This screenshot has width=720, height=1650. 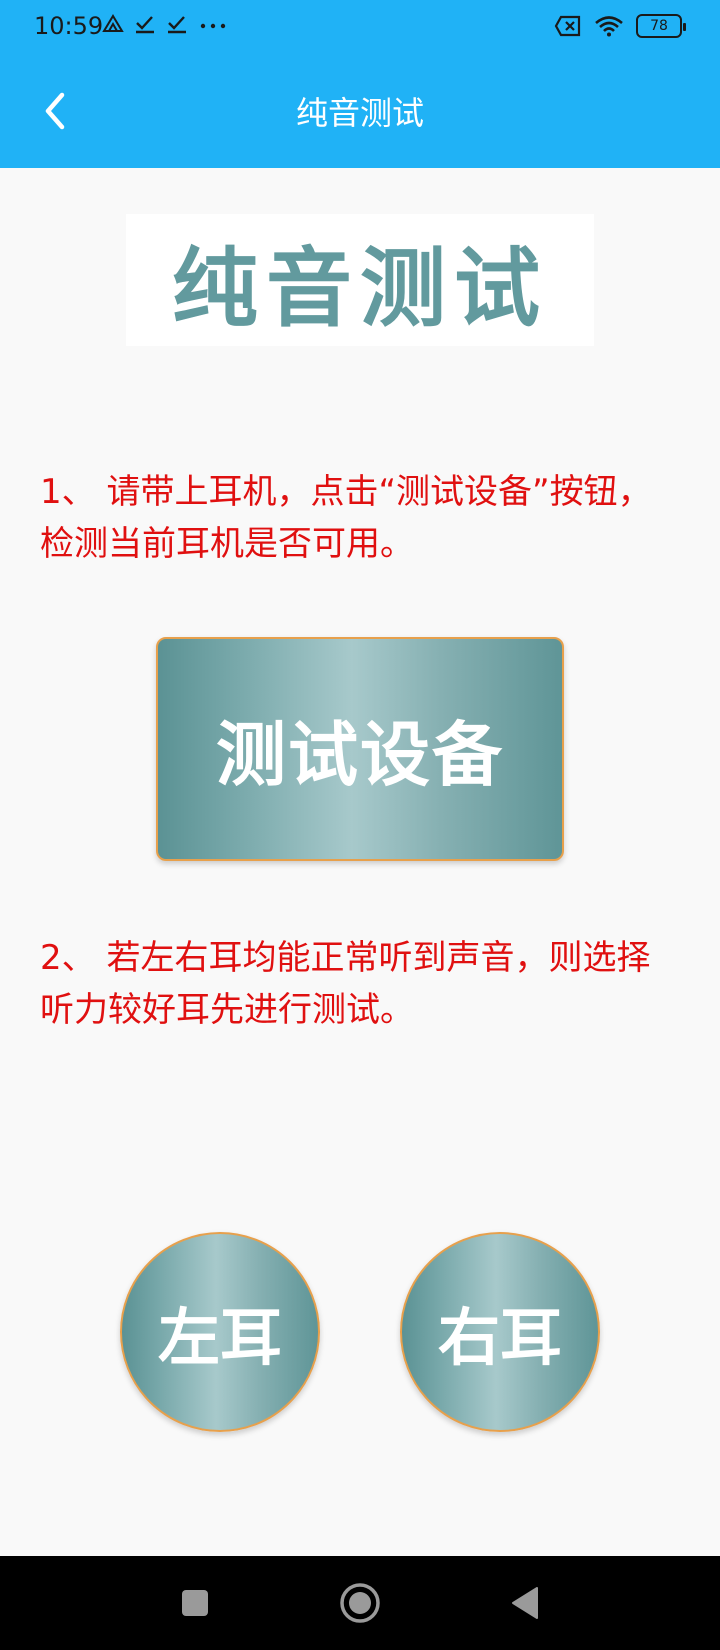 I want to click on instruction-step-1: 1、 请带上耳机，点击“测试设备”按钮，检测当前耳机是否可用。, so click(x=346, y=518).